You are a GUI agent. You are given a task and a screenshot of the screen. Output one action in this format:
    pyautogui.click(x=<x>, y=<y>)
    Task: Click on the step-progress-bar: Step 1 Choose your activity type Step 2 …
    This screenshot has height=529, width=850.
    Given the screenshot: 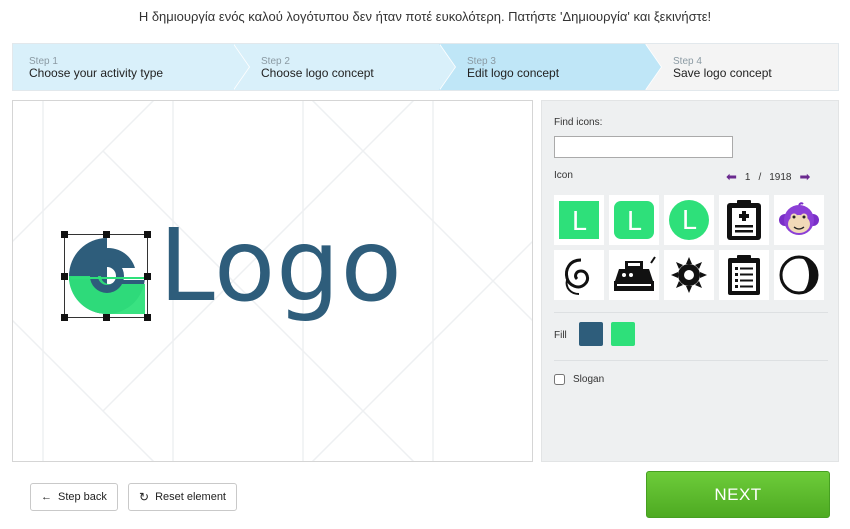 What is the action you would take?
    pyautogui.click(x=425, y=67)
    